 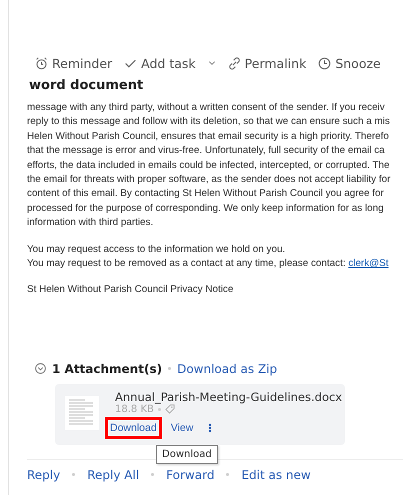 What do you see at coordinates (187, 264) in the screenshot?
I see `body-text-line: You may request to be removed as a contact at any time, please contact:` at bounding box center [187, 264].